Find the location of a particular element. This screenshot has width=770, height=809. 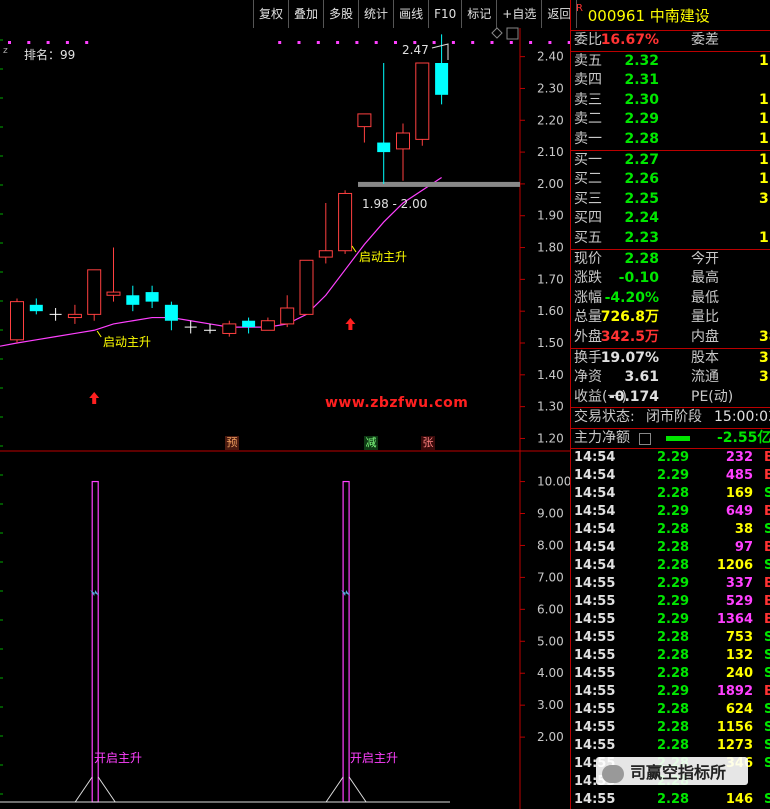

indicator-tick-label: 2.00 is located at coordinates (550, 737).